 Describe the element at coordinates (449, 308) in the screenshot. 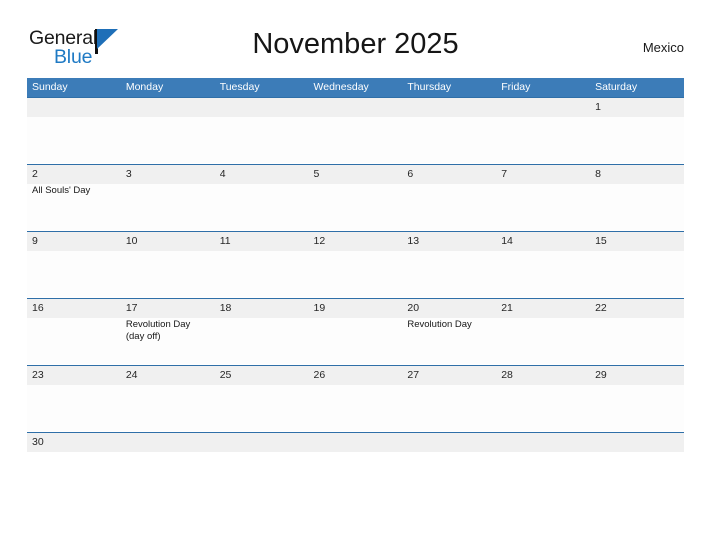

I see `day-number-20: 20` at that location.